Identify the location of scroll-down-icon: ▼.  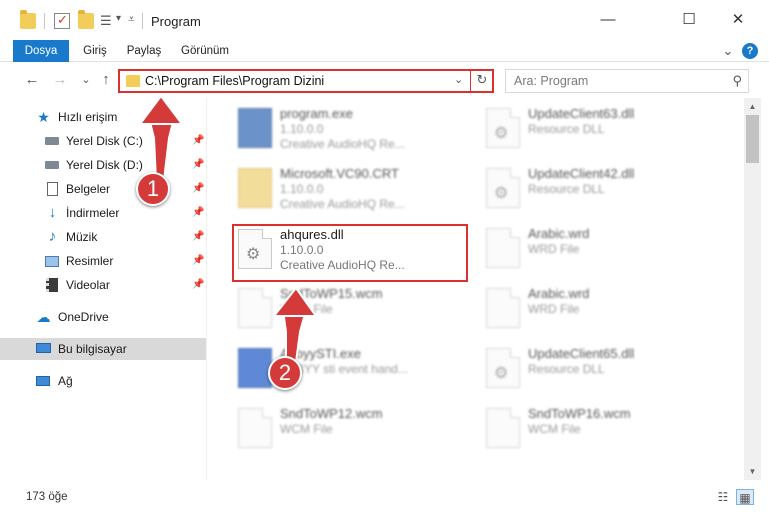
(752, 471).